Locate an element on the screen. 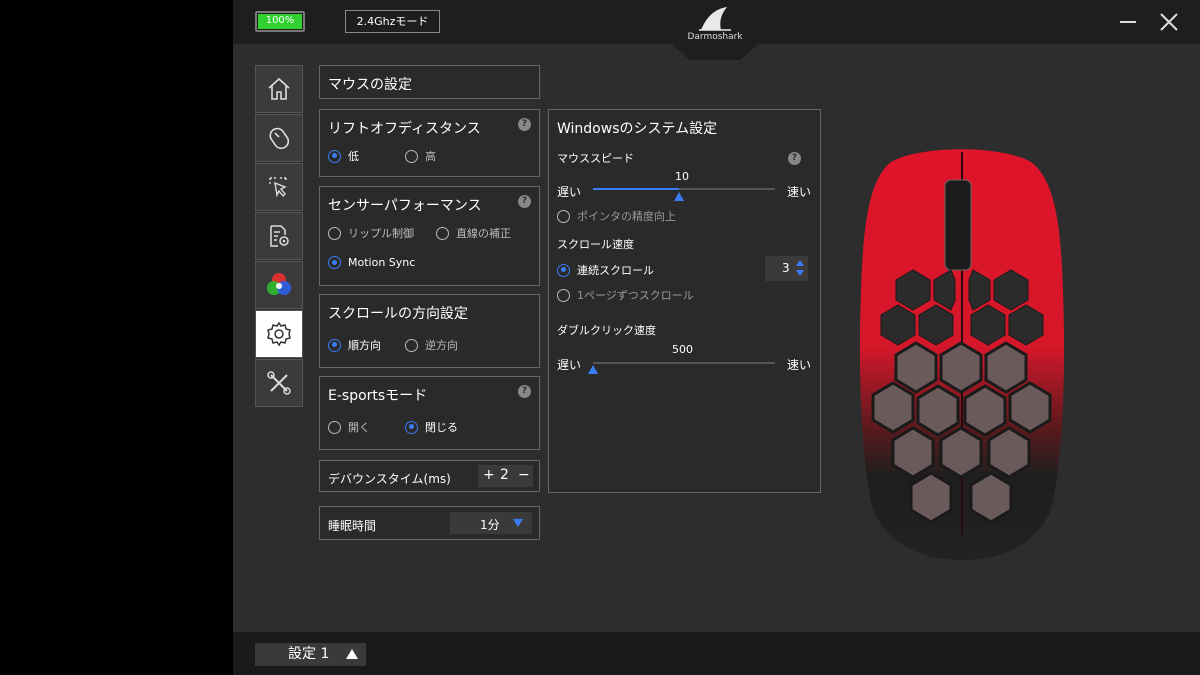  sidebar-item-macro is located at coordinates (279, 187).